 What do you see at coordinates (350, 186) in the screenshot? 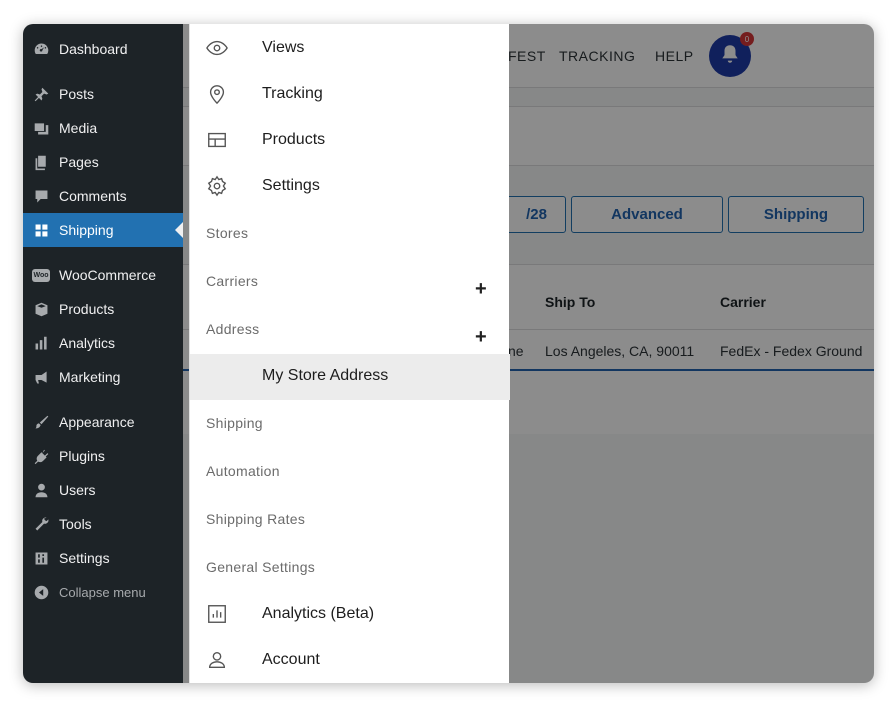
I see `menu-item-settings: Settings` at bounding box center [350, 186].